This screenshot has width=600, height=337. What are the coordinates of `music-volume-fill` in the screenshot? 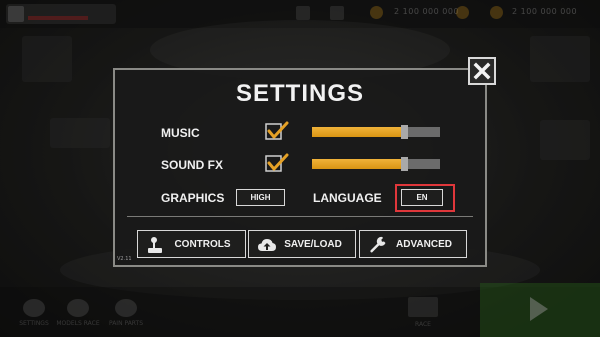 It's located at (358, 132).